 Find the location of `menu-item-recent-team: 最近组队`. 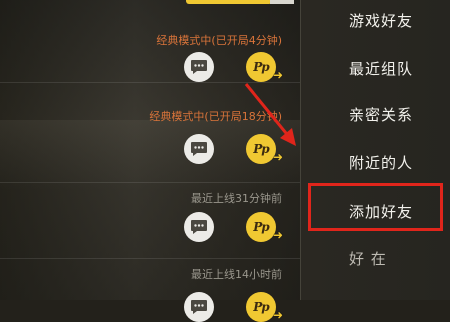

menu-item-recent-team: 最近组队 is located at coordinates (375, 68).